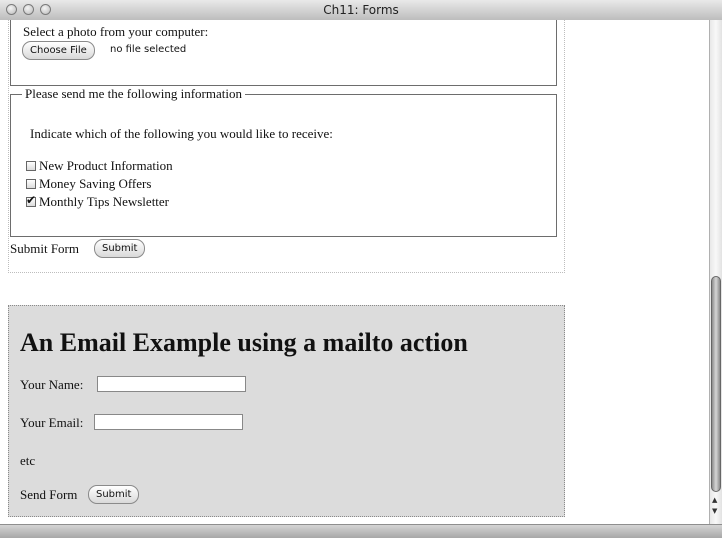 This screenshot has width=722, height=538. What do you see at coordinates (361, 531) in the screenshot?
I see `window-bottom-bar` at bounding box center [361, 531].